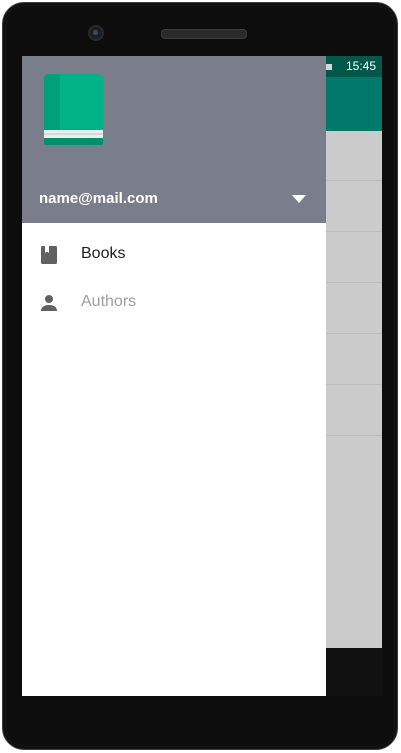  Describe the element at coordinates (174, 255) in the screenshot. I see `menu-item-books: Books` at that location.